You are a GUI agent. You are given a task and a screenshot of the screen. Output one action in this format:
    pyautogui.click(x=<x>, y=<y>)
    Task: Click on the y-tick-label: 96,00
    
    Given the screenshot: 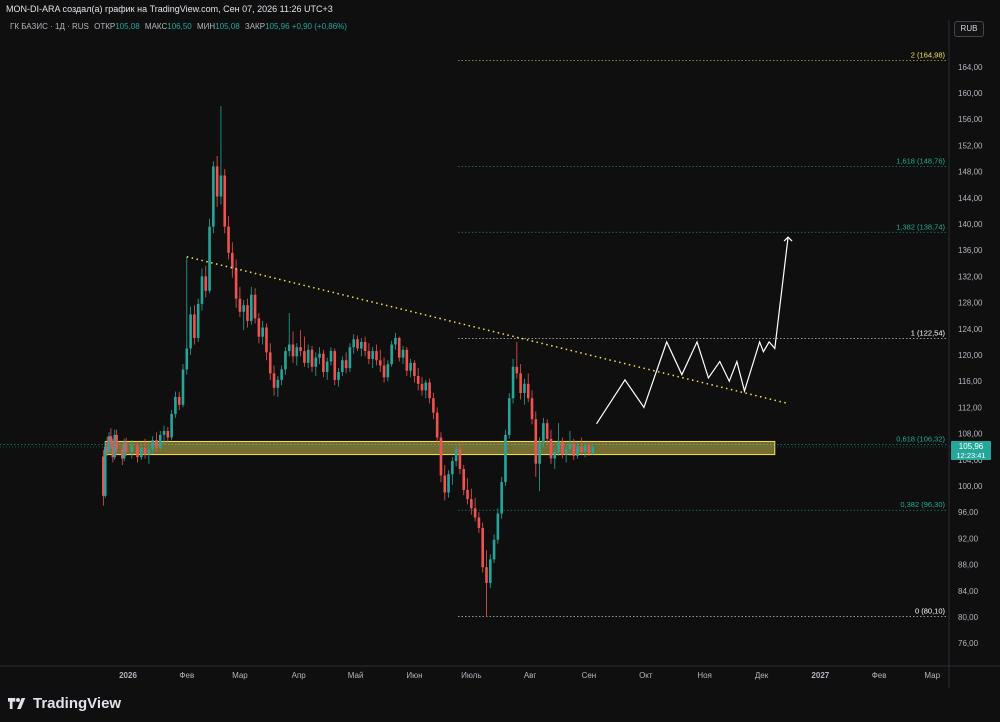 What is the action you would take?
    pyautogui.click(x=968, y=512)
    